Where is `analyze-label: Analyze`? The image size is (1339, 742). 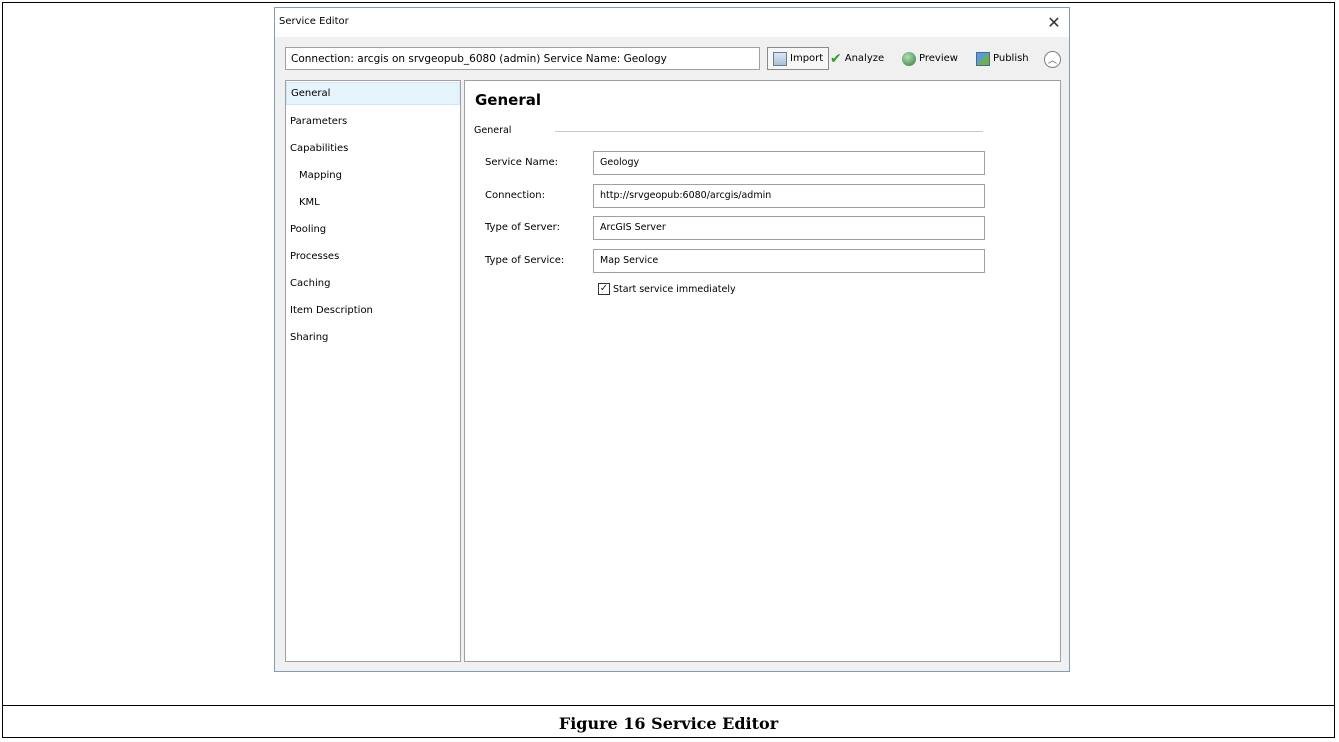 analyze-label: Analyze is located at coordinates (864, 58).